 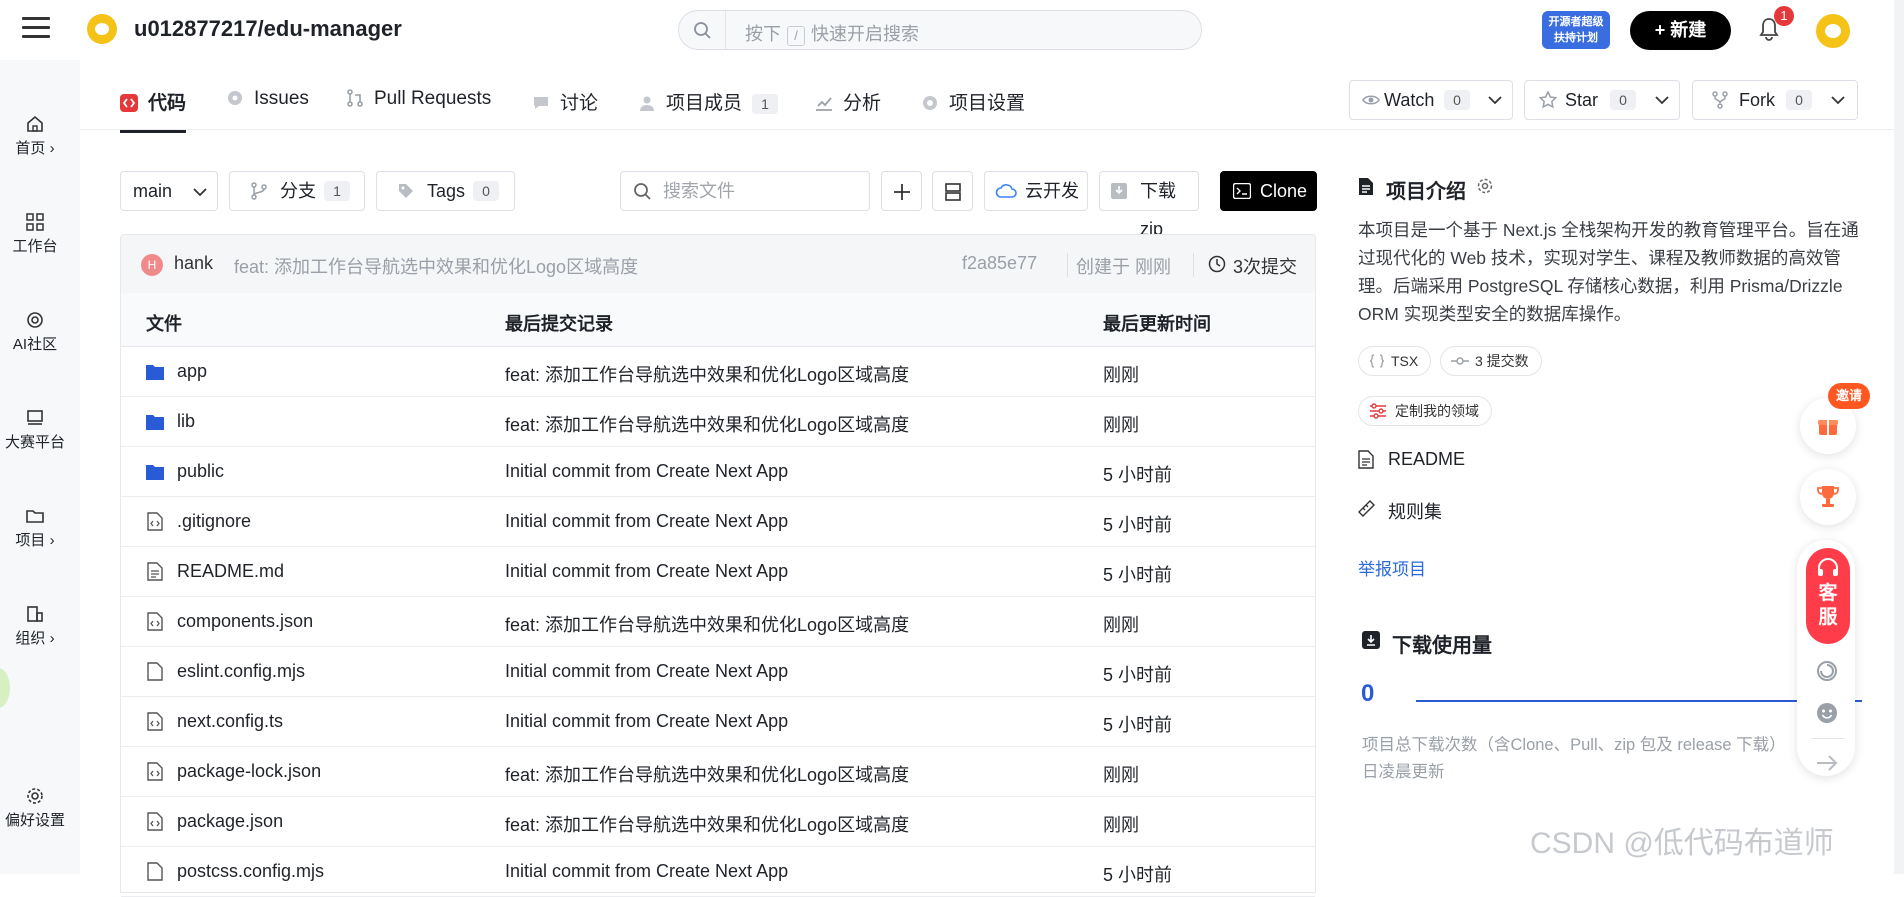 I want to click on table-row: lib feat: 添加工作台导航选中效果和优化Logo区域高度 刚刚, so click(x=718, y=422).